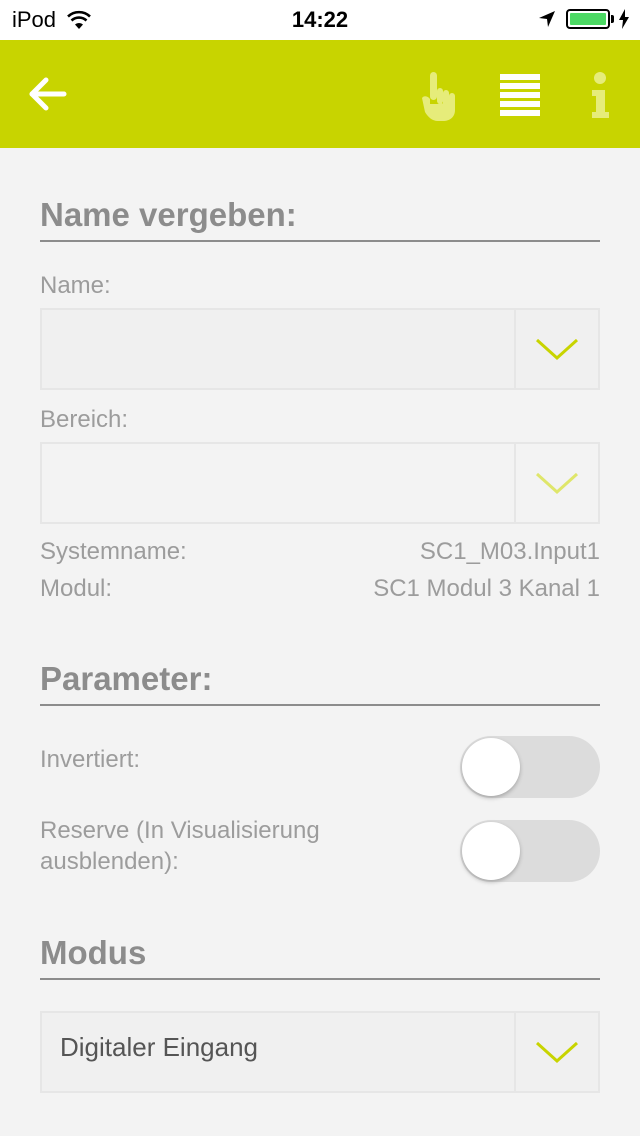  What do you see at coordinates (76, 588) in the screenshot?
I see `module-label: Modul:` at bounding box center [76, 588].